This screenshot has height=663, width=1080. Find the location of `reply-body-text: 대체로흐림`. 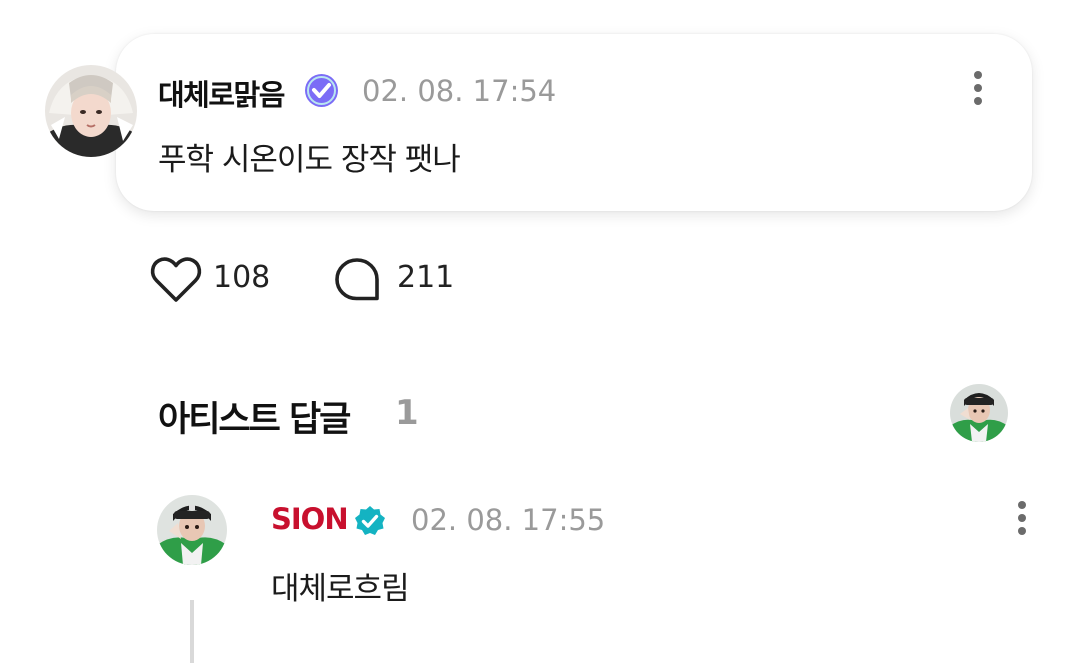

reply-body-text: 대체로흐림 is located at coordinates (340, 589).